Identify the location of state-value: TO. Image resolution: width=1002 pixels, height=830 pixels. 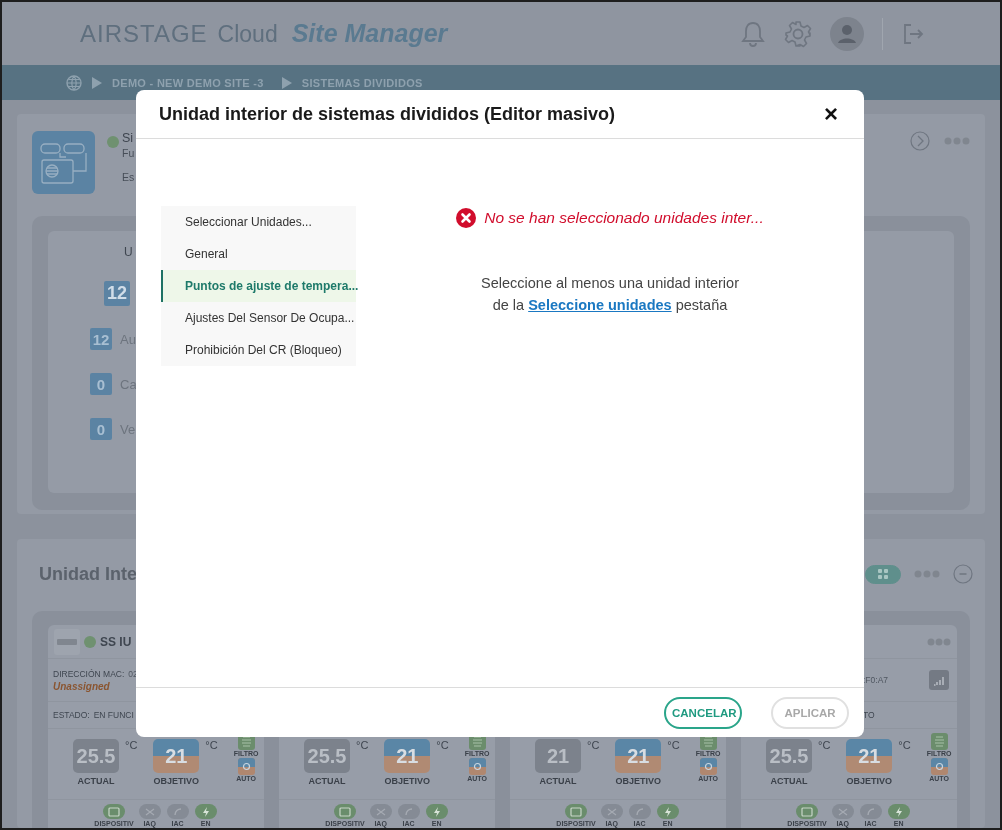
(869, 715).